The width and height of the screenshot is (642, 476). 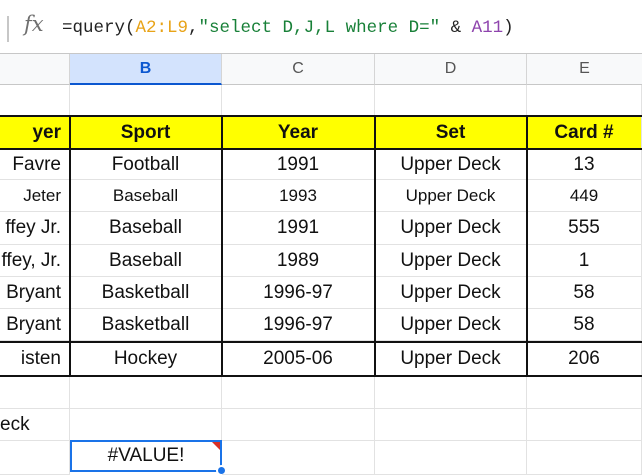 What do you see at coordinates (35, 196) in the screenshot?
I see `table-cell-a4: Jeter` at bounding box center [35, 196].